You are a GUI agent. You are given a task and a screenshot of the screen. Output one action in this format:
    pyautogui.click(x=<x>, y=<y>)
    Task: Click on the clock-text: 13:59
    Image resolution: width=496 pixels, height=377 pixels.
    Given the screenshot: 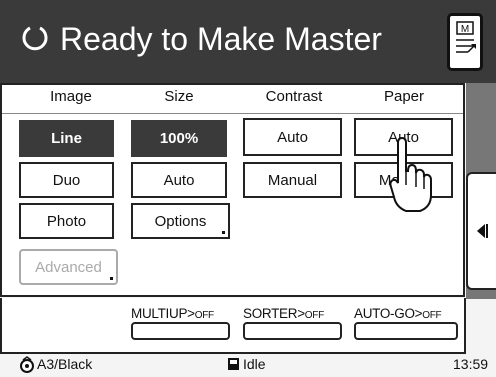 What is the action you would take?
    pyautogui.click(x=471, y=364)
    